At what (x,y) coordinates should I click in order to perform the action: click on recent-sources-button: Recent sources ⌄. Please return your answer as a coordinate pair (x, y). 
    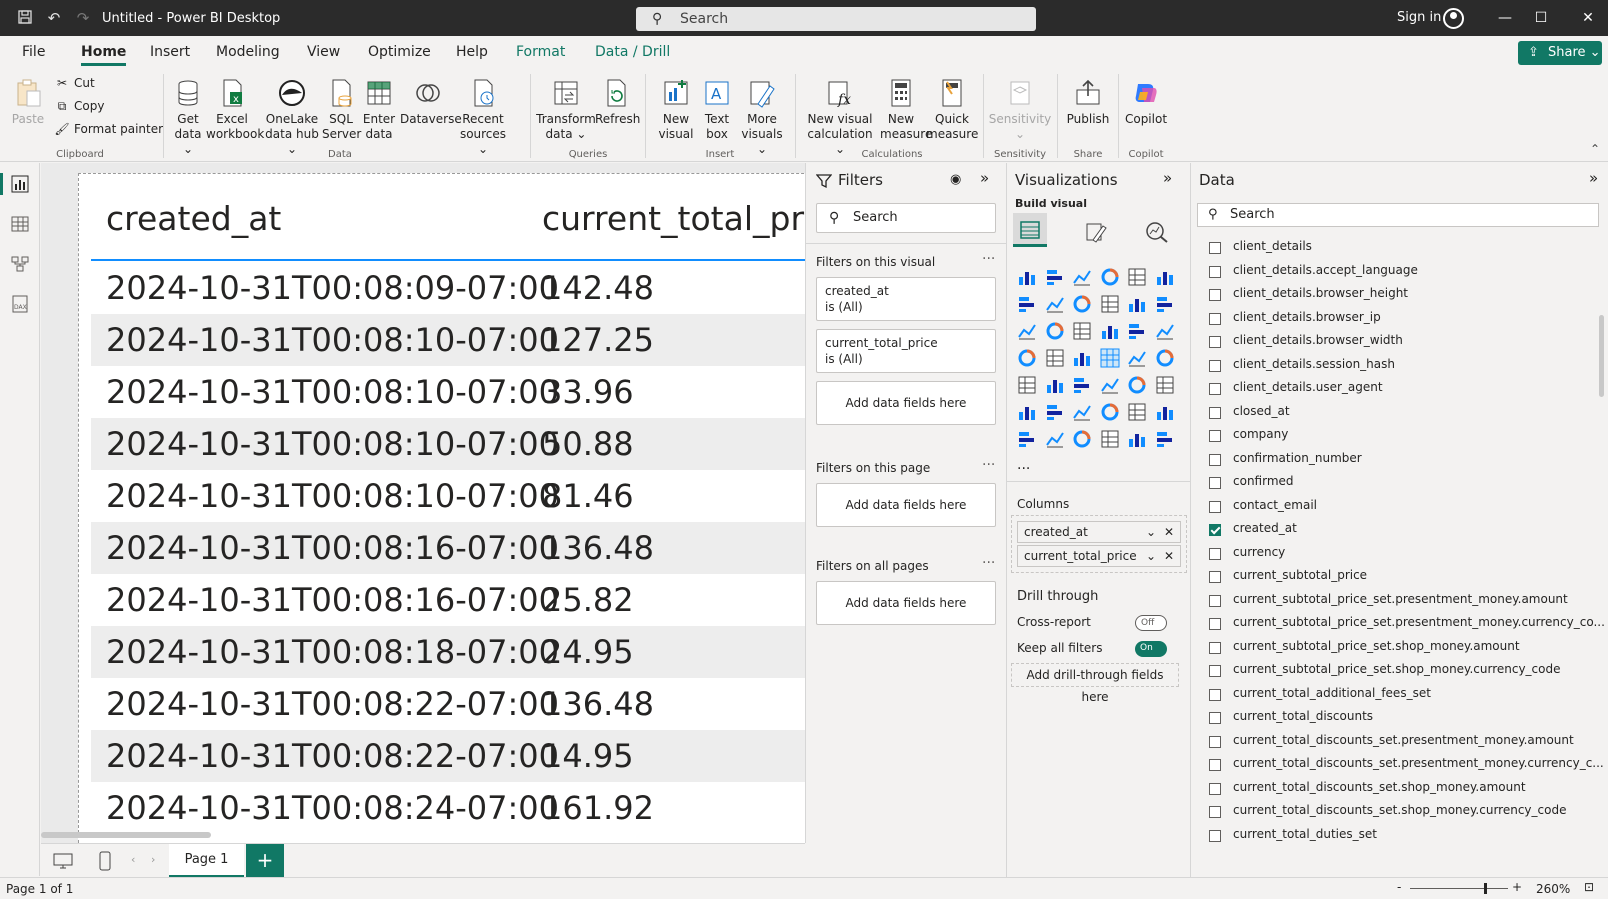
    Looking at the image, I should click on (483, 117).